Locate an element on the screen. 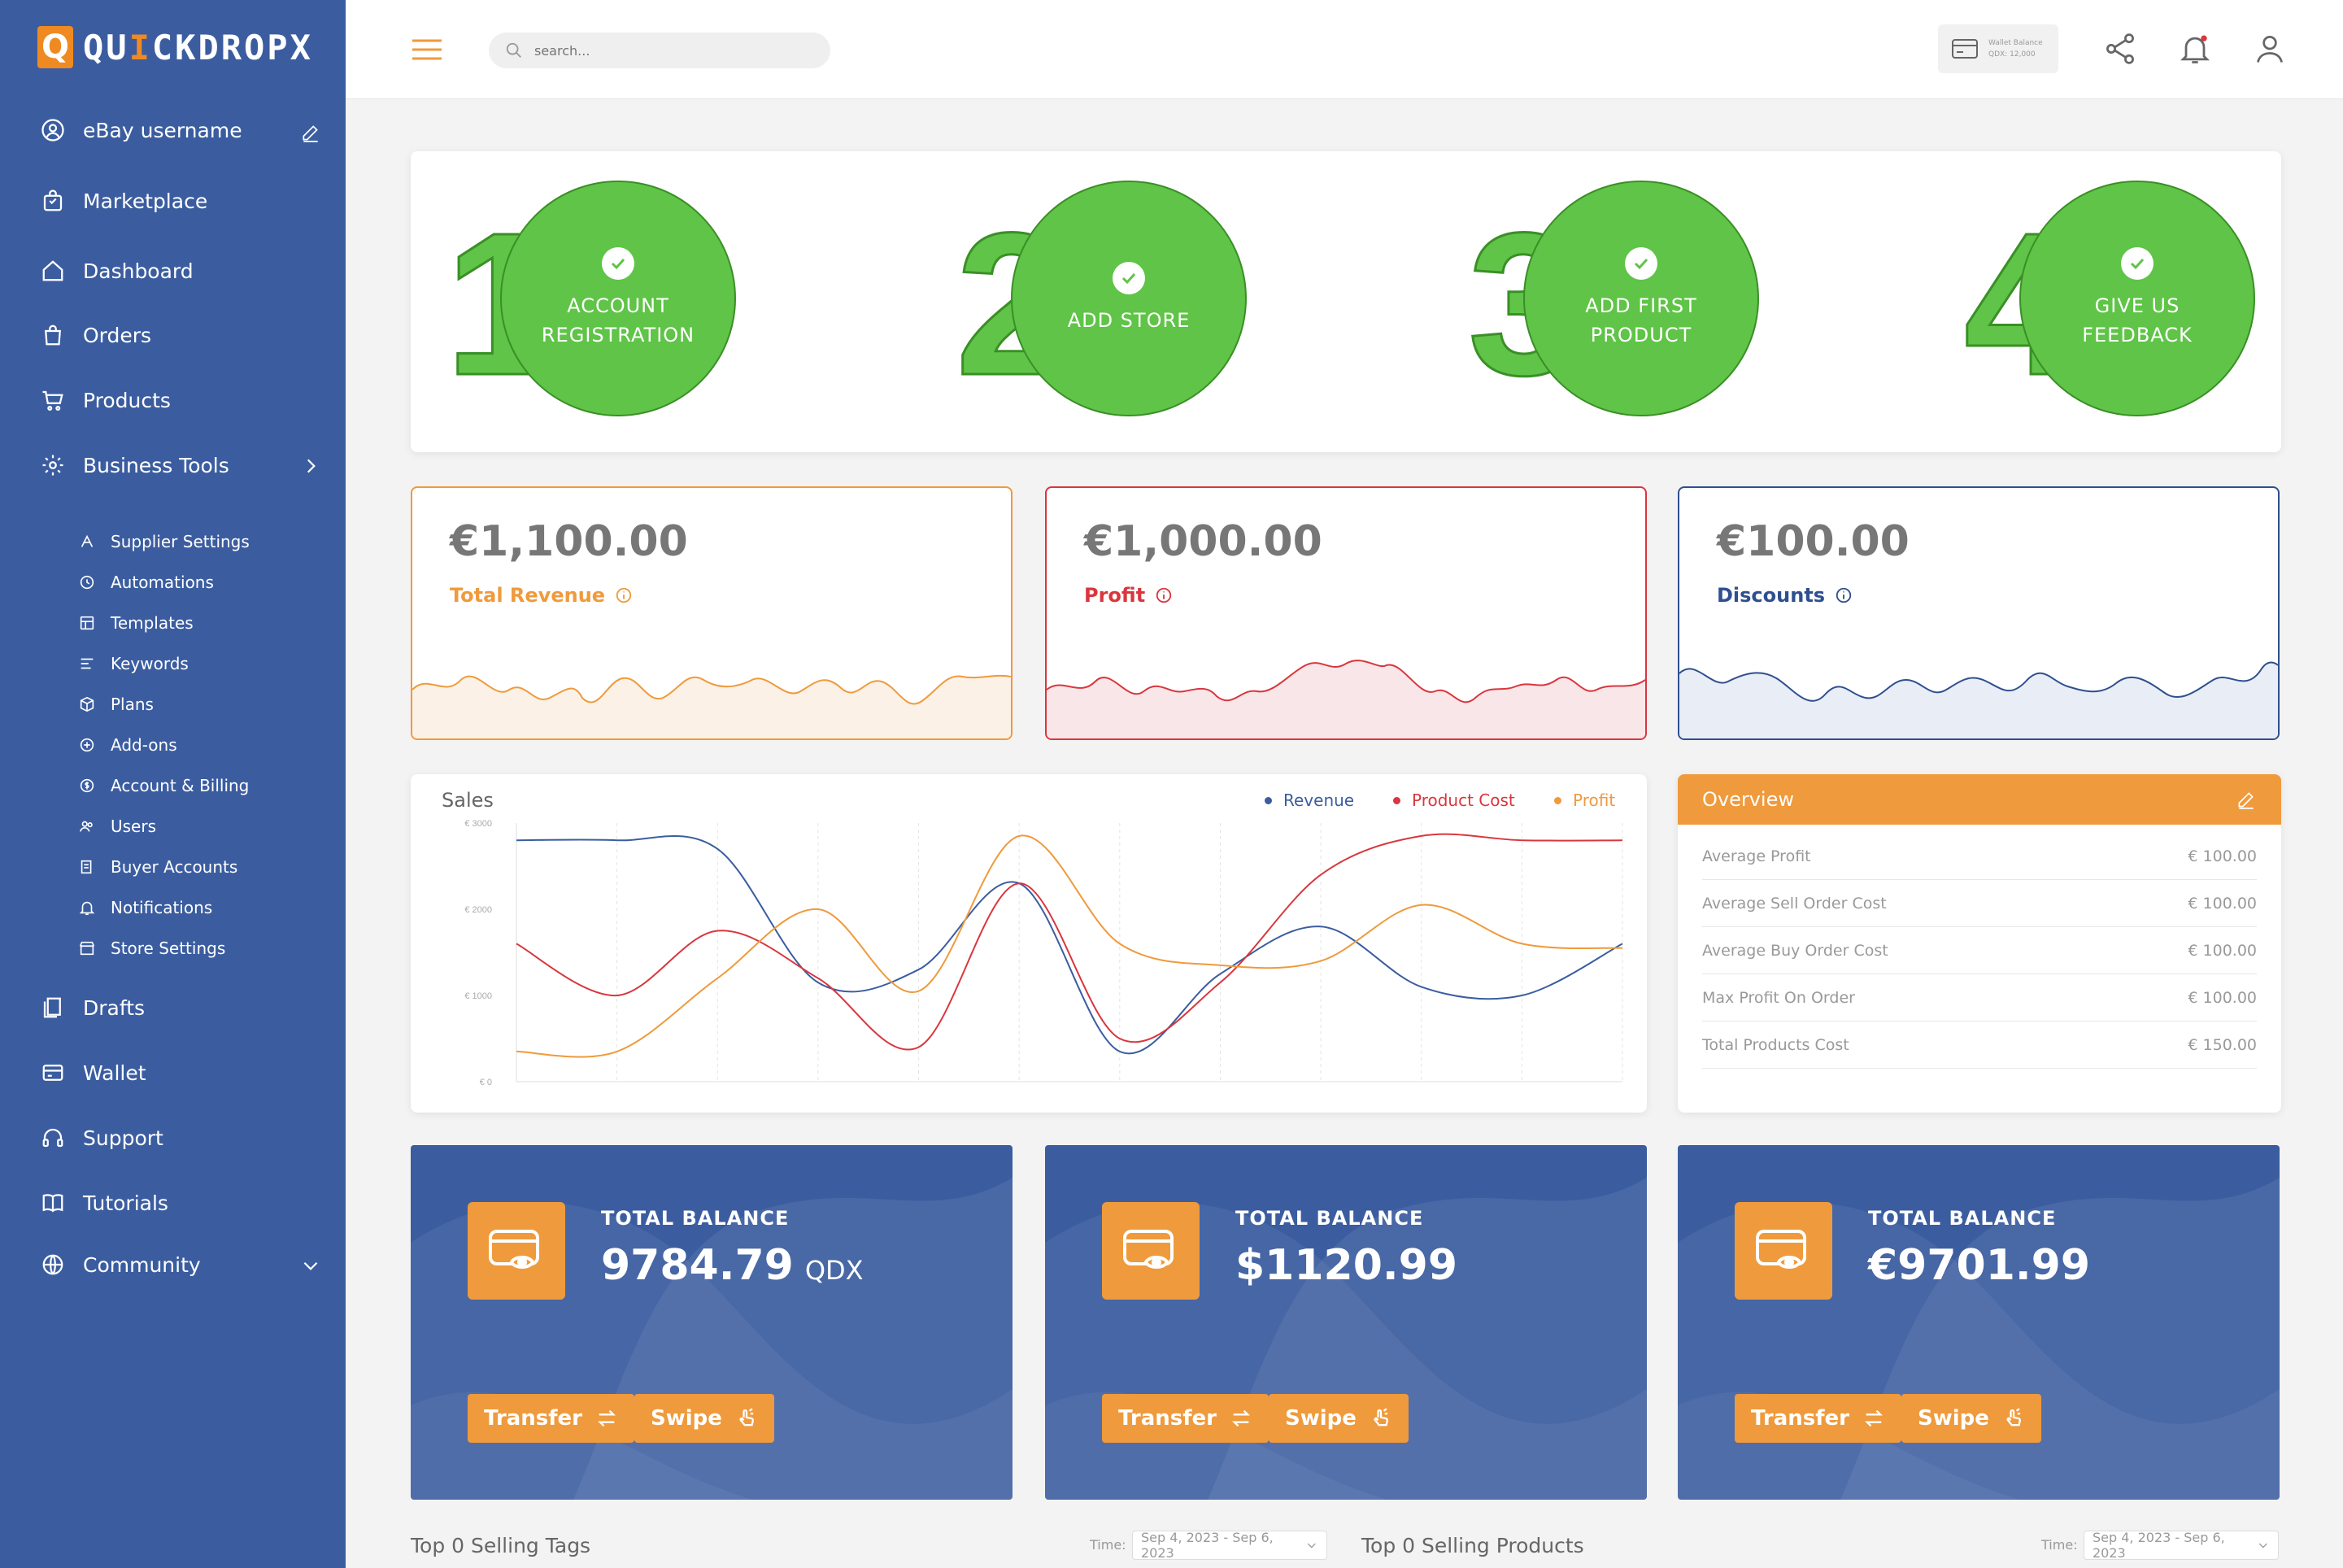  series-line-profit is located at coordinates (1069, 946).